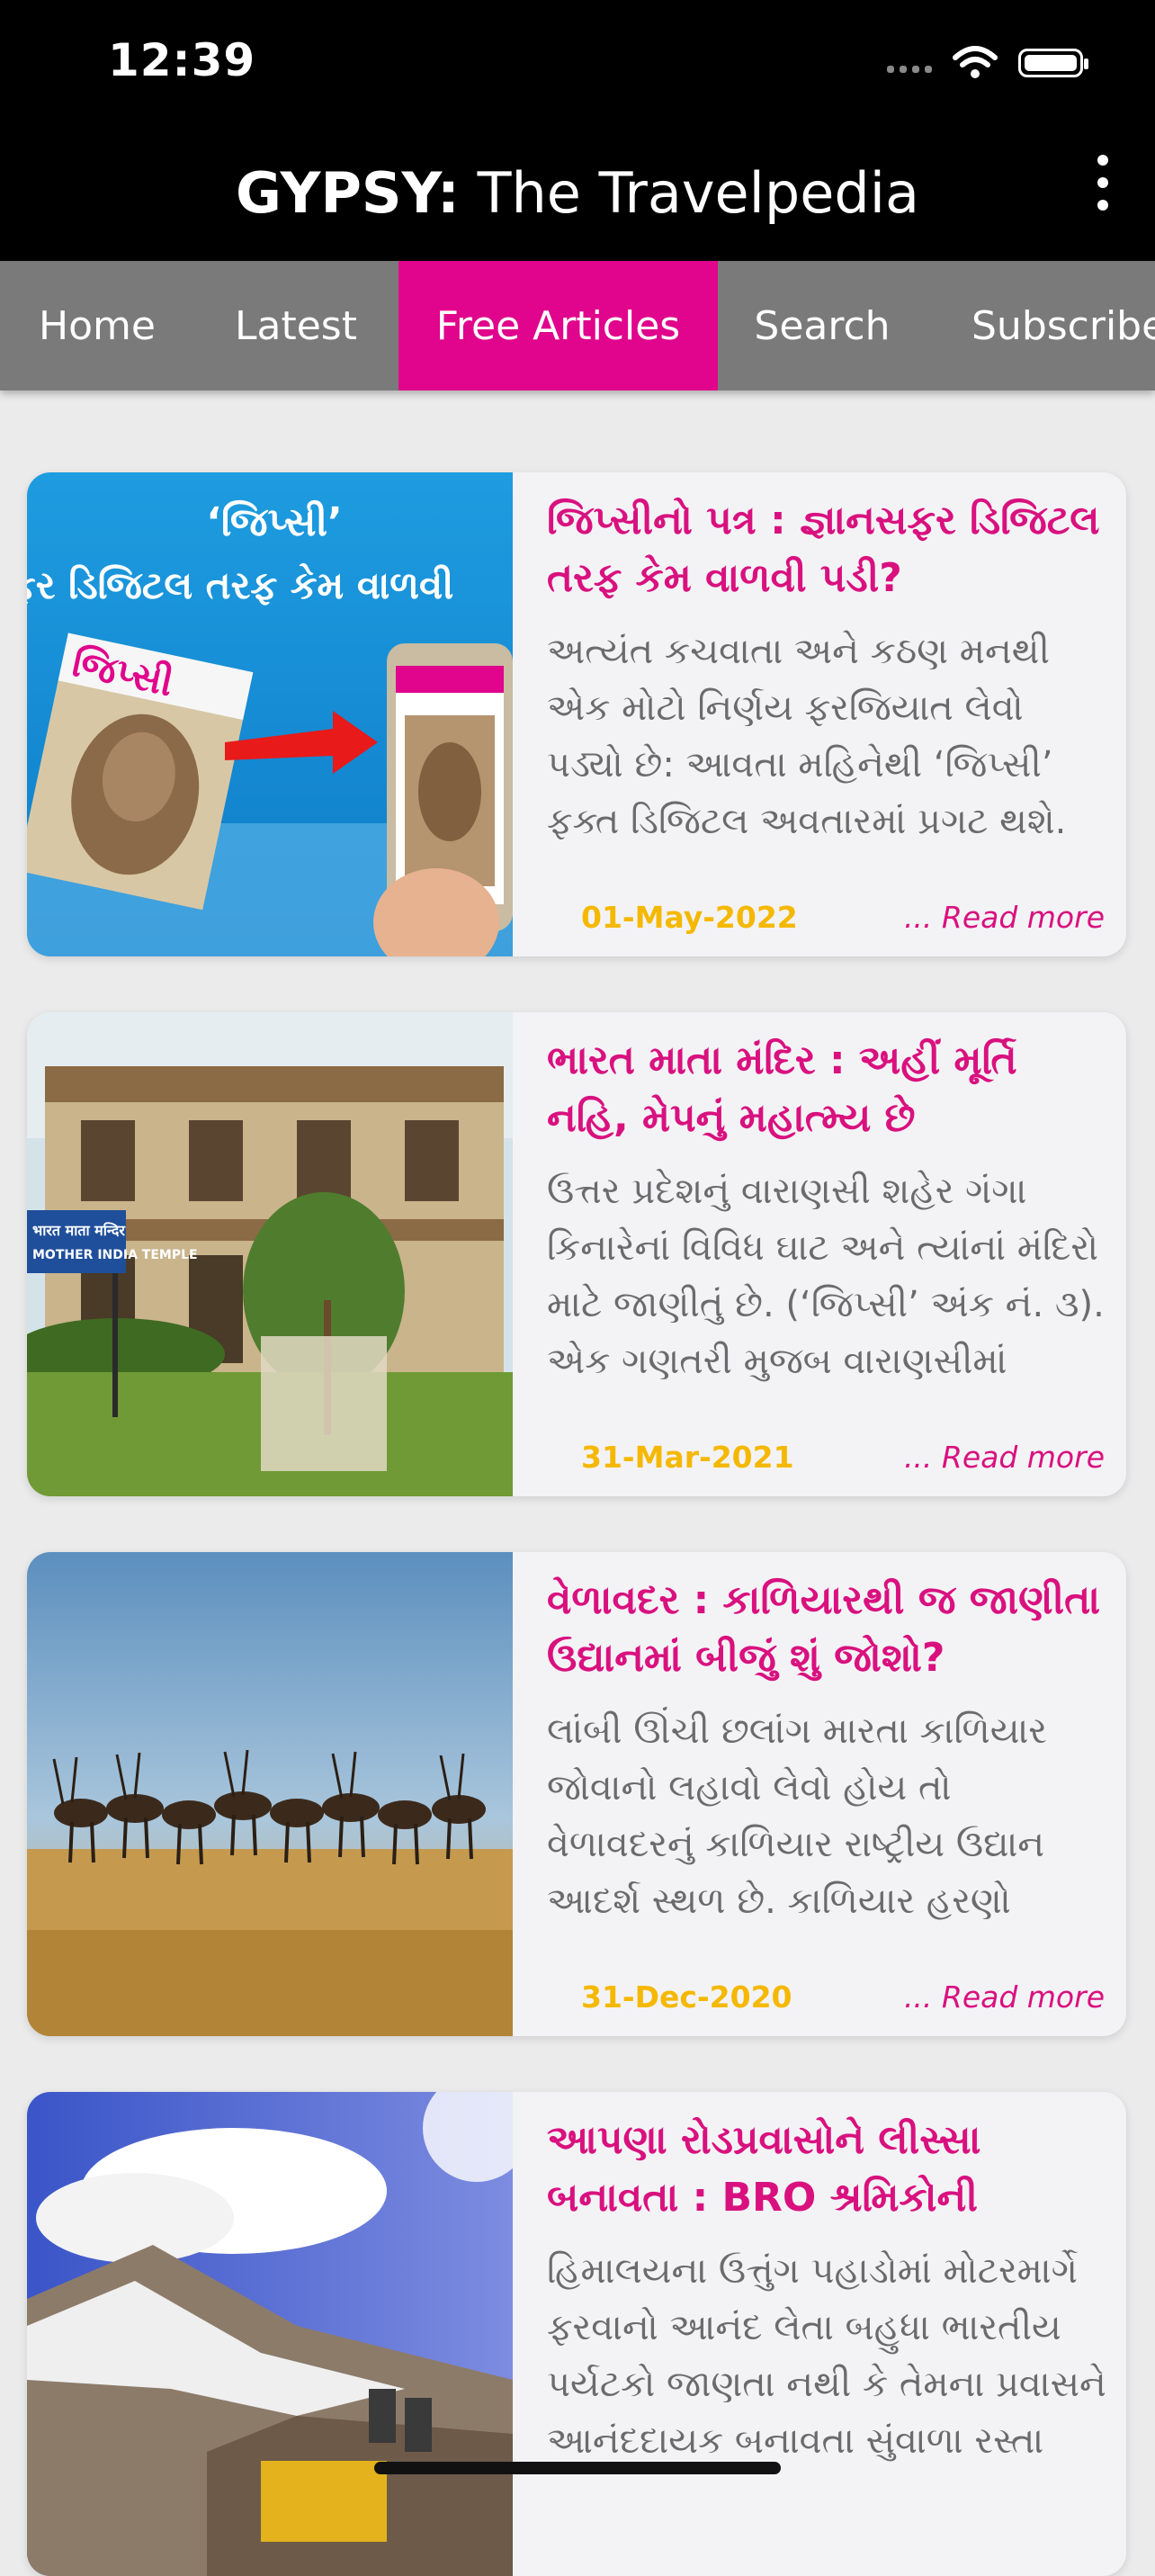 This screenshot has height=2576, width=1155. Describe the element at coordinates (577, 131) in the screenshot. I see `app-header: 12:39 GYPSY: The Travelpedia` at that location.